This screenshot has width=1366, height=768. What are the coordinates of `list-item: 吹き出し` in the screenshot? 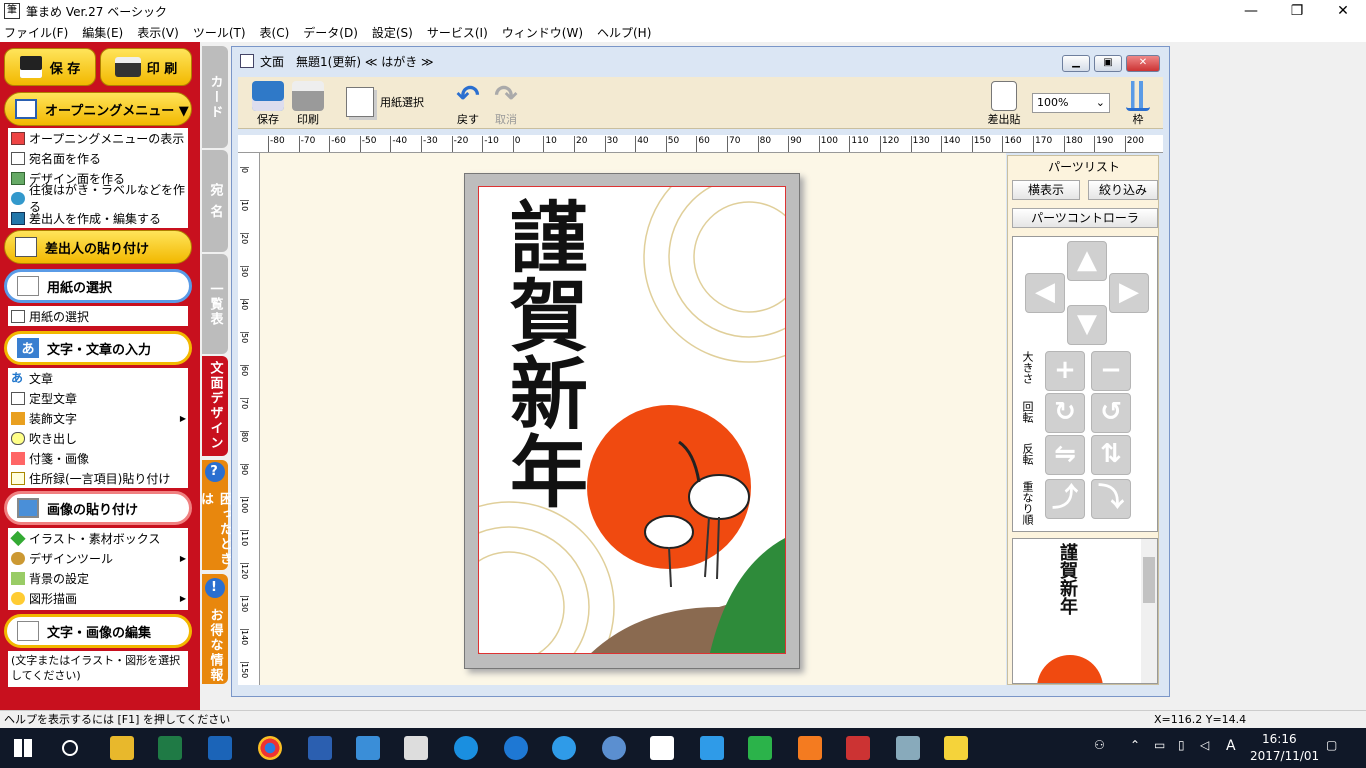 It's located at (98, 438).